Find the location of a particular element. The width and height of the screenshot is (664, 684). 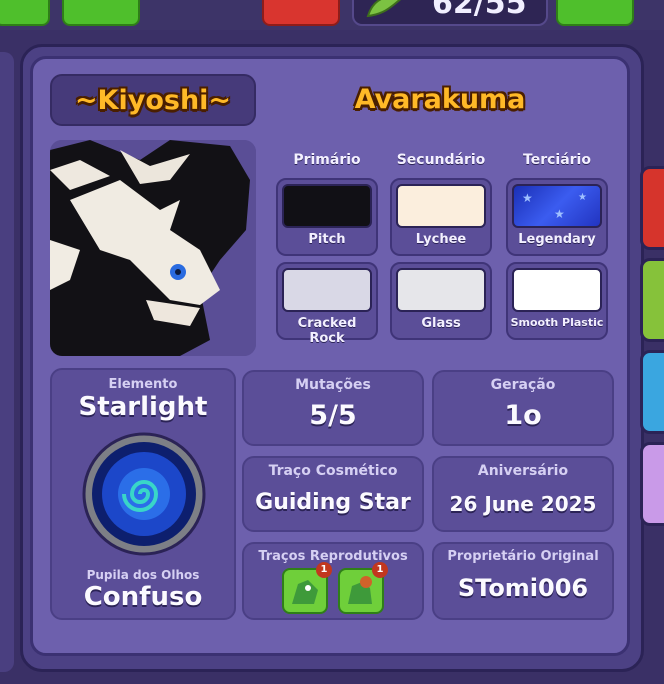

owner-panel: Proprietário Original STomi006 is located at coordinates (523, 581).